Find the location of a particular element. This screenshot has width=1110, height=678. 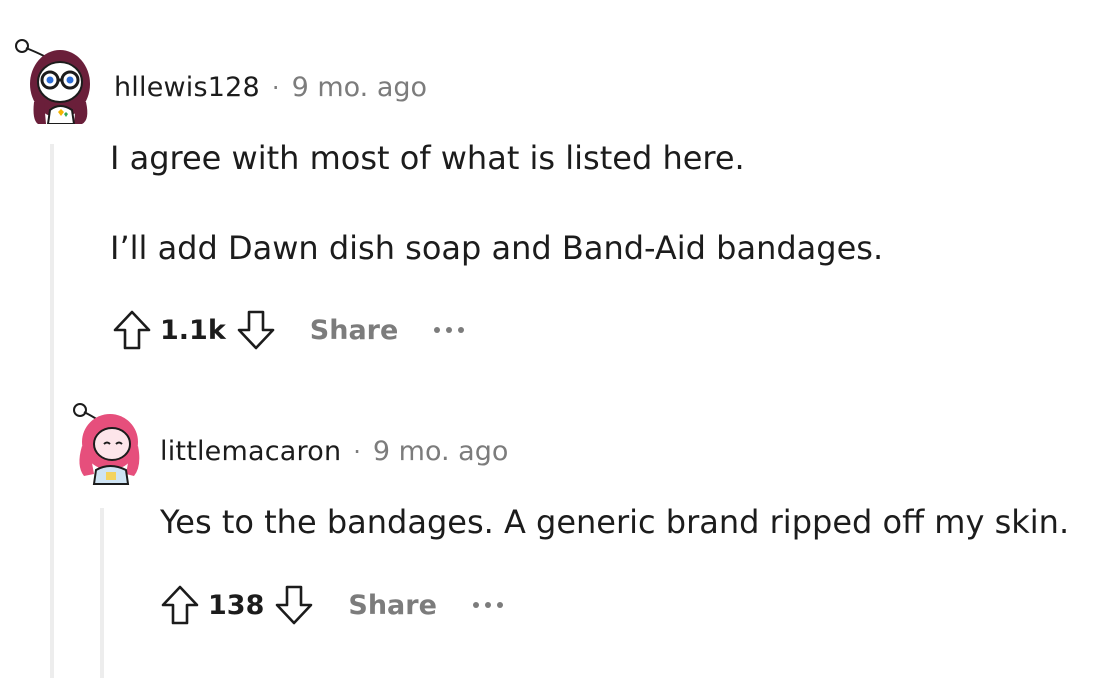

username-link: hllewis128 is located at coordinates (187, 87).